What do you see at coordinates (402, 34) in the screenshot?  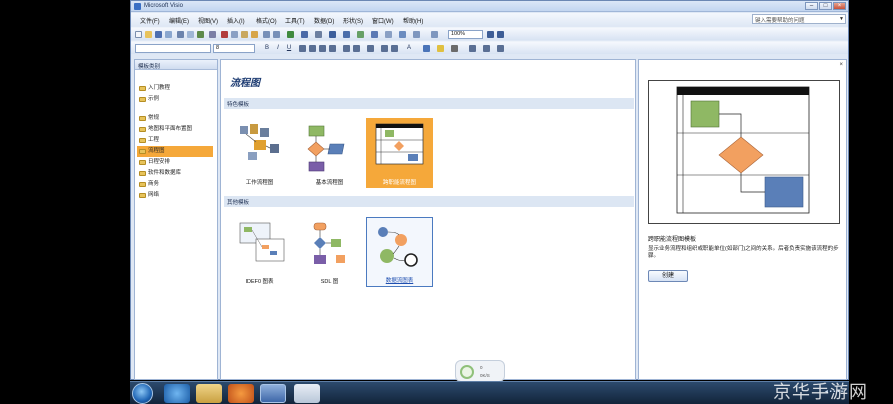 I see `task-pane-icon` at bounding box center [402, 34].